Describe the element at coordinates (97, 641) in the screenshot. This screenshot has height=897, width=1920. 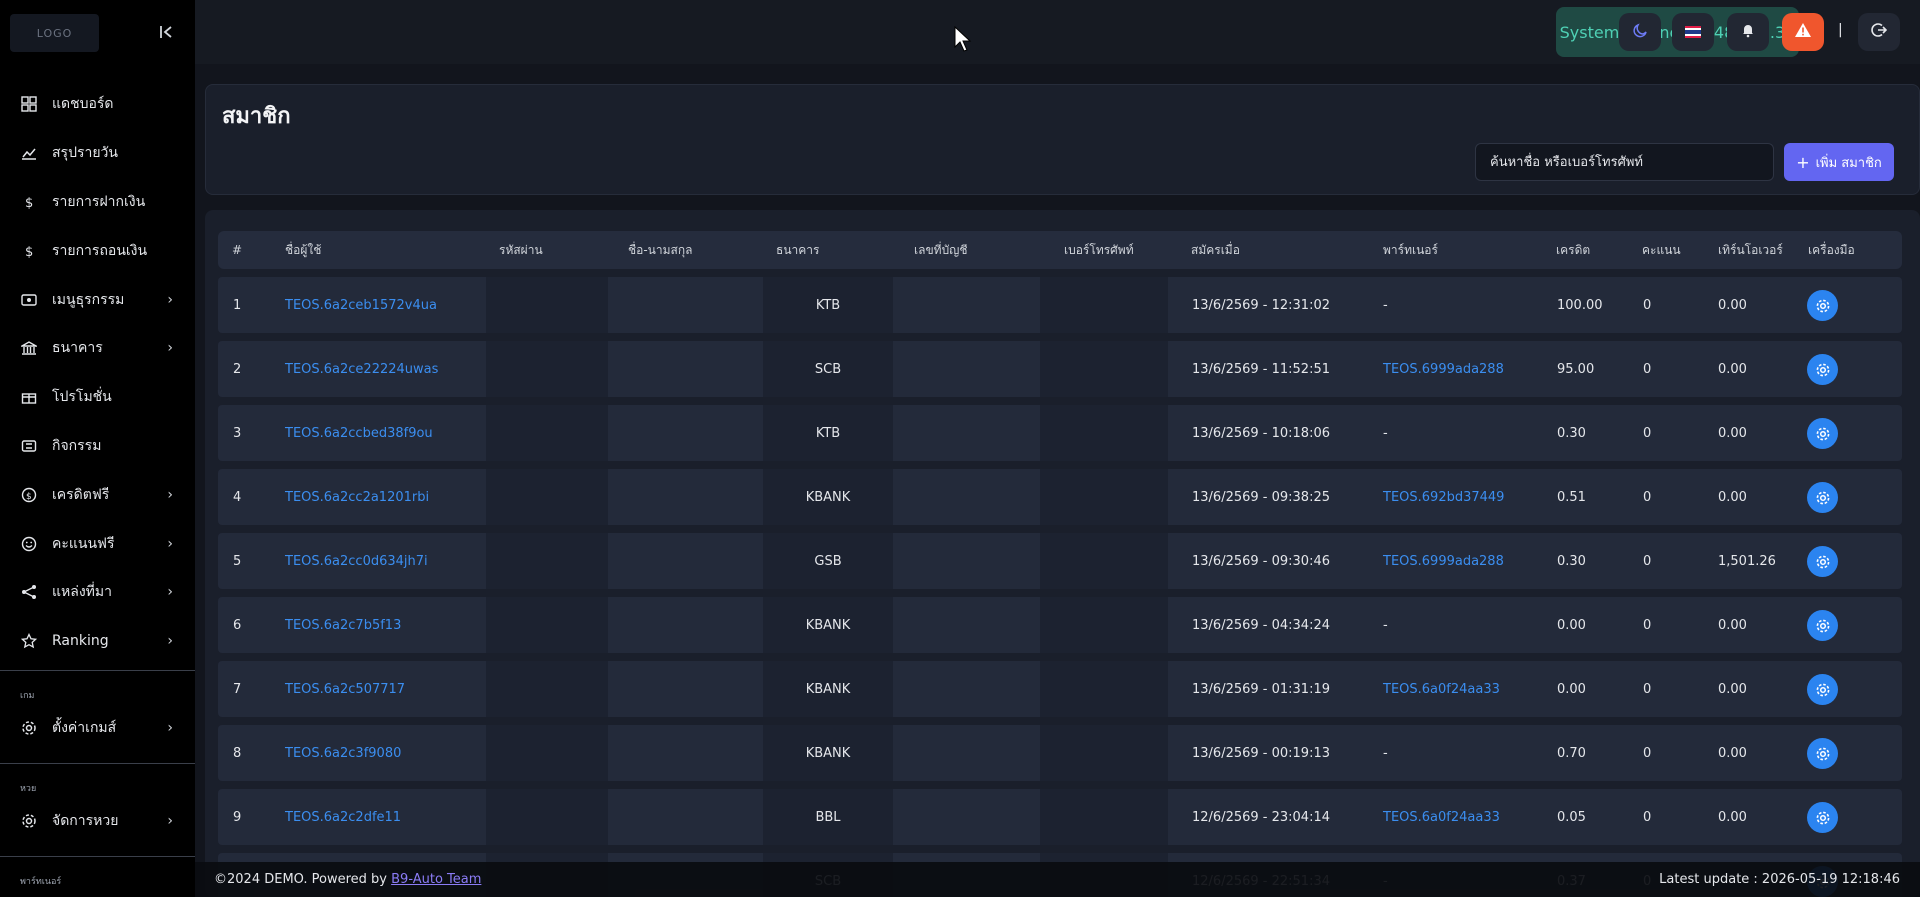
I see `sidebar-item-11: Ranking ›` at that location.